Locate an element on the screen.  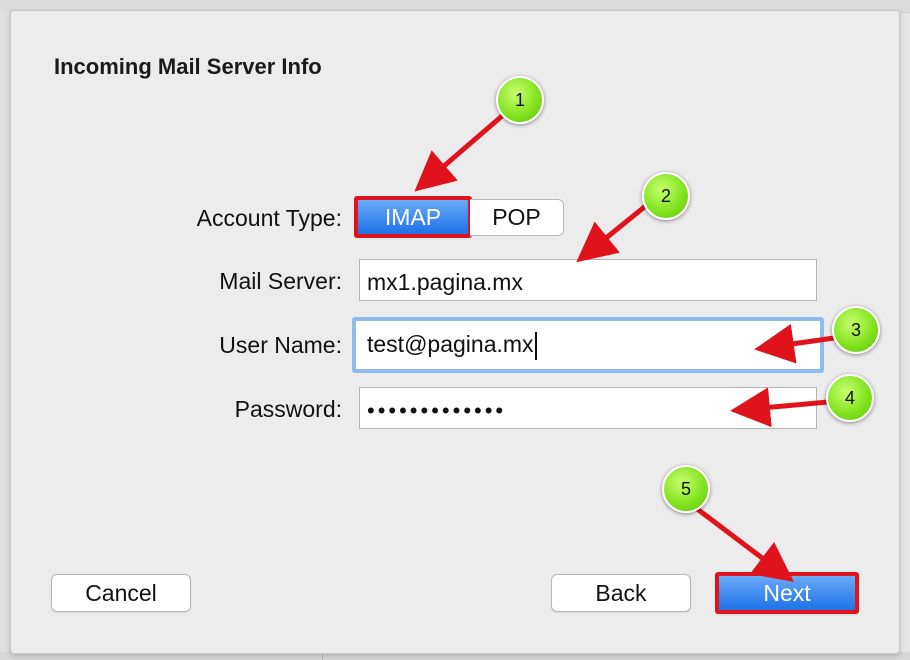
mail-server-value: mx1.pagina.mx is located at coordinates (445, 282).